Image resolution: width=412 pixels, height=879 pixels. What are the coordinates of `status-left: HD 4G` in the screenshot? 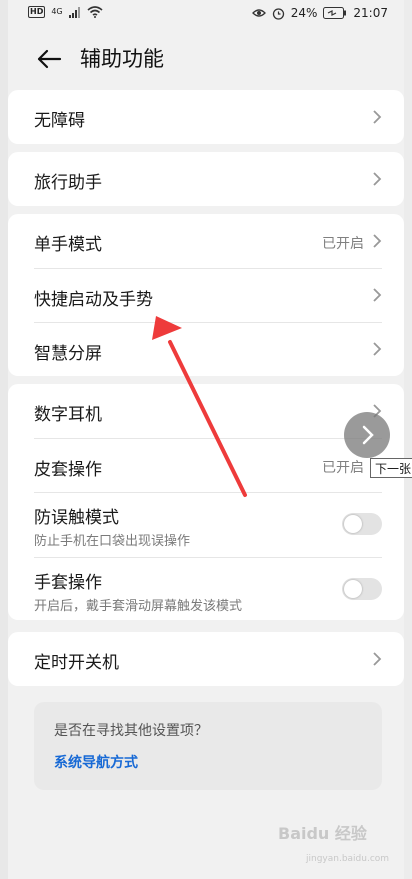 It's located at (65, 12).